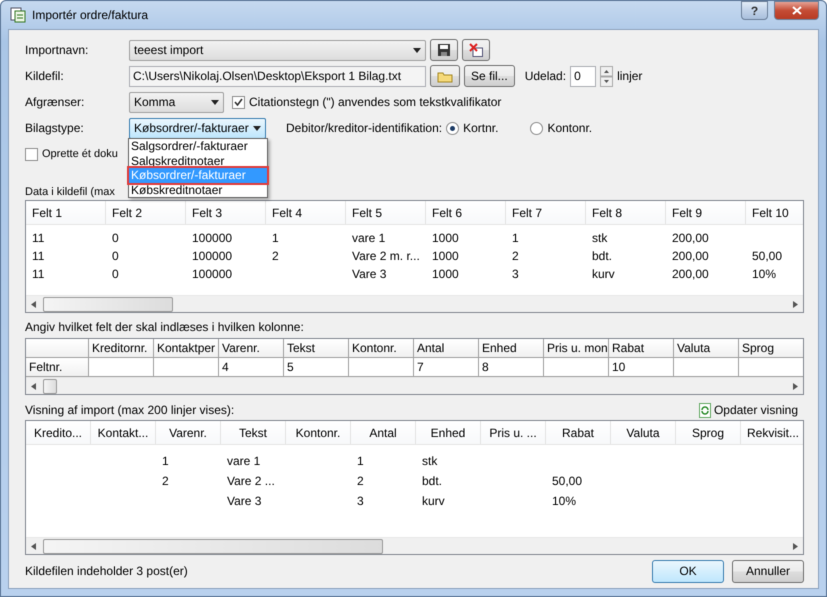 The image size is (827, 597). What do you see at coordinates (480, 128) in the screenshot?
I see `radio-label: Kortnr.` at bounding box center [480, 128].